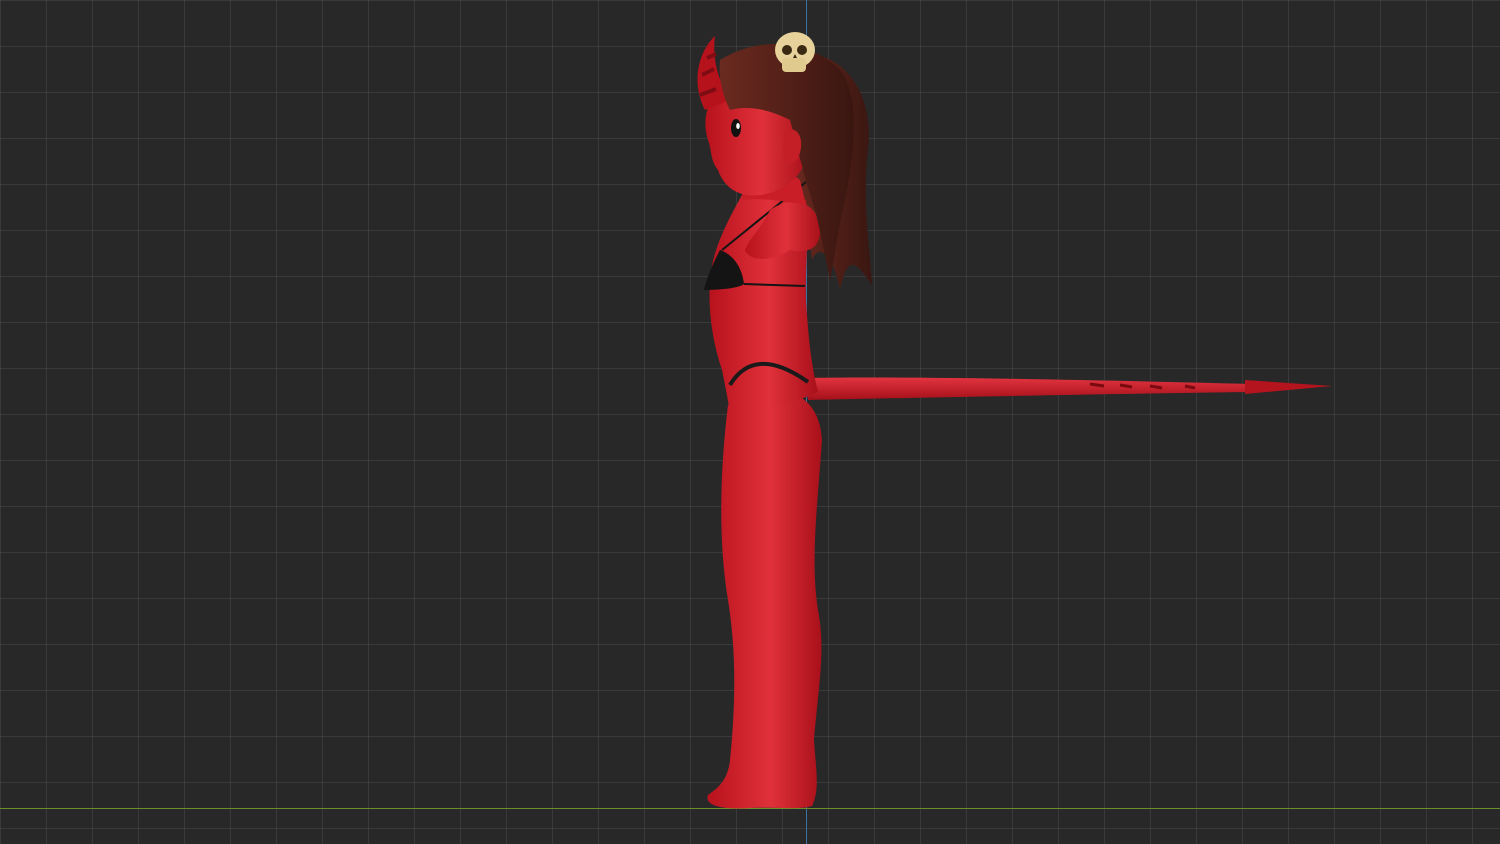  Describe the element at coordinates (1068, 388) in the screenshot. I see `tail` at that location.